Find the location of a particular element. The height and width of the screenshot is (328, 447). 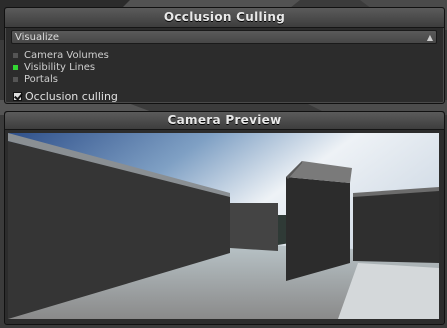

legend-label: Portals is located at coordinates (41, 79).